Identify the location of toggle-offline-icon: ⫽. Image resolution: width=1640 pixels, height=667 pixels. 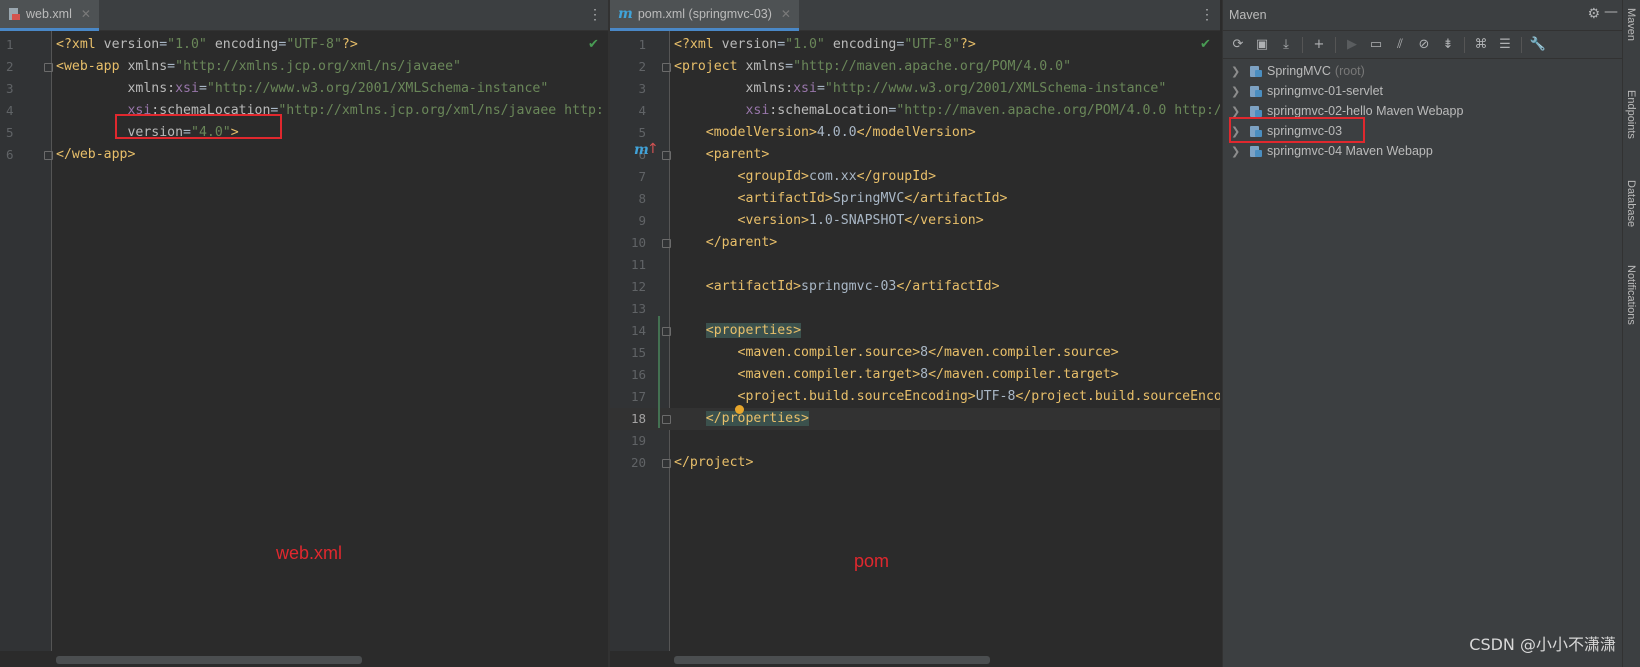
(1400, 45).